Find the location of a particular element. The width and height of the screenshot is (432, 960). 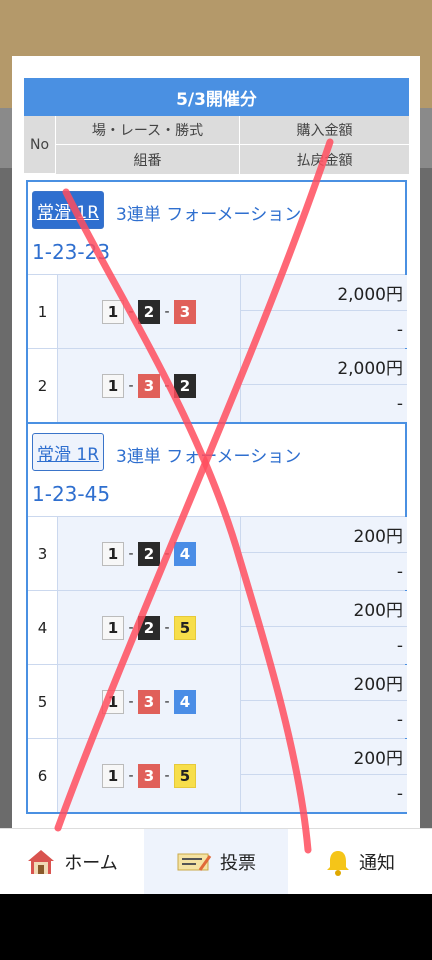

nav-home-label: ホーム is located at coordinates (91, 863).